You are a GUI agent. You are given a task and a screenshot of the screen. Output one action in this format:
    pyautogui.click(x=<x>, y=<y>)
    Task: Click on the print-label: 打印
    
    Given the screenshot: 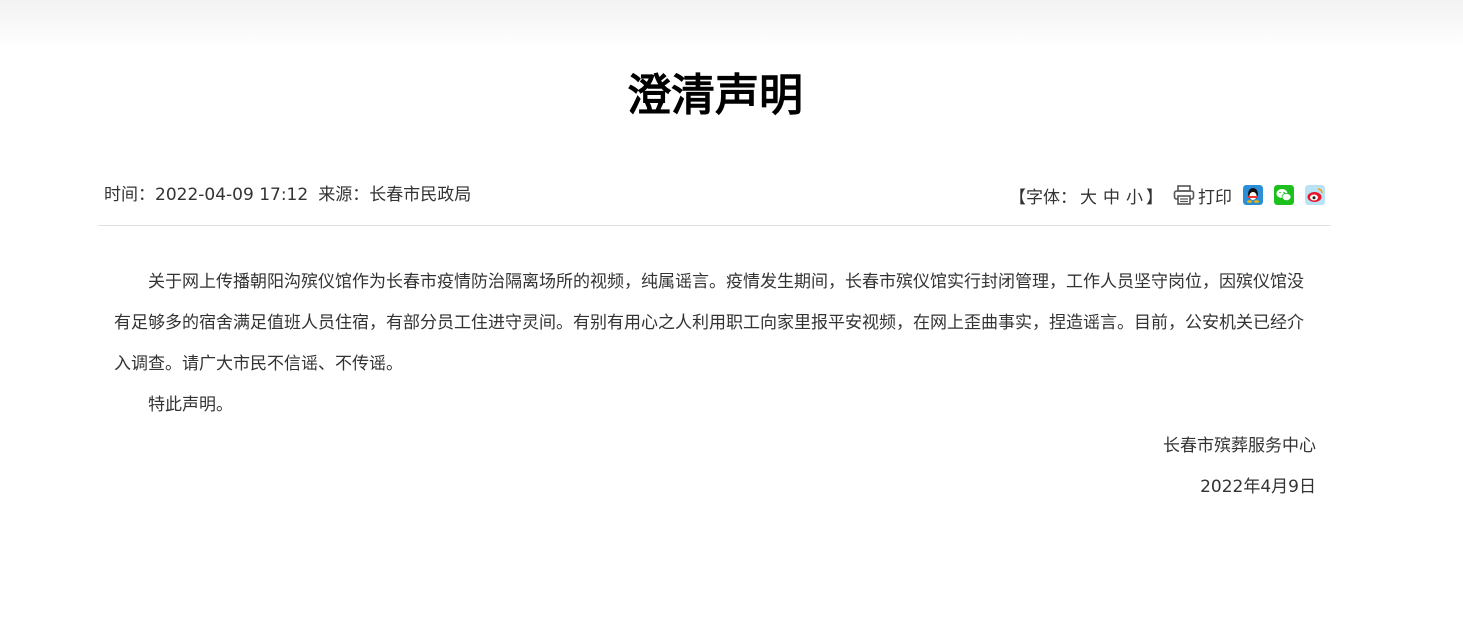 What is the action you would take?
    pyautogui.click(x=1215, y=197)
    